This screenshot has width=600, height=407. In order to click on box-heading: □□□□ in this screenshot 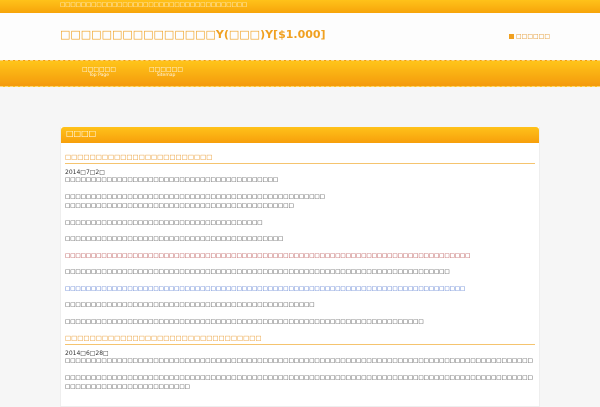, I will do `click(300, 135)`.